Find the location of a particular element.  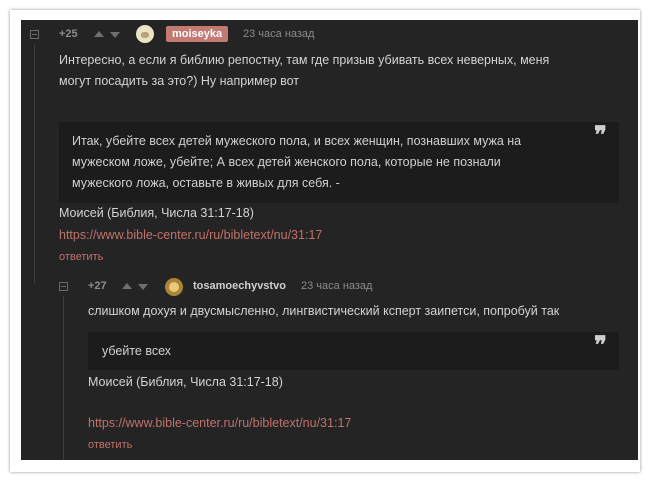

username: tosamoechyvstvo is located at coordinates (239, 286).